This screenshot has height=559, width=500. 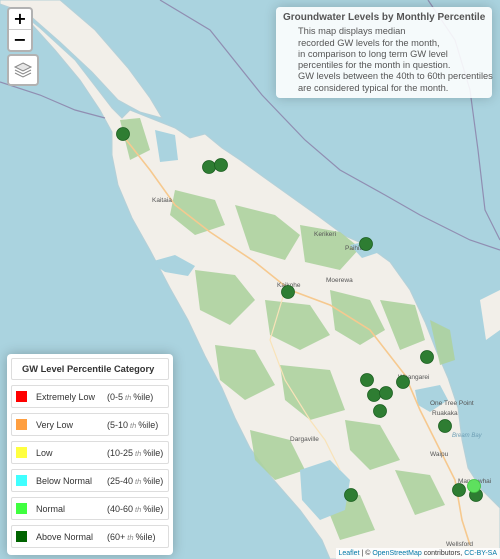 I want to click on place-label: One Tree Point, so click(x=452, y=403).